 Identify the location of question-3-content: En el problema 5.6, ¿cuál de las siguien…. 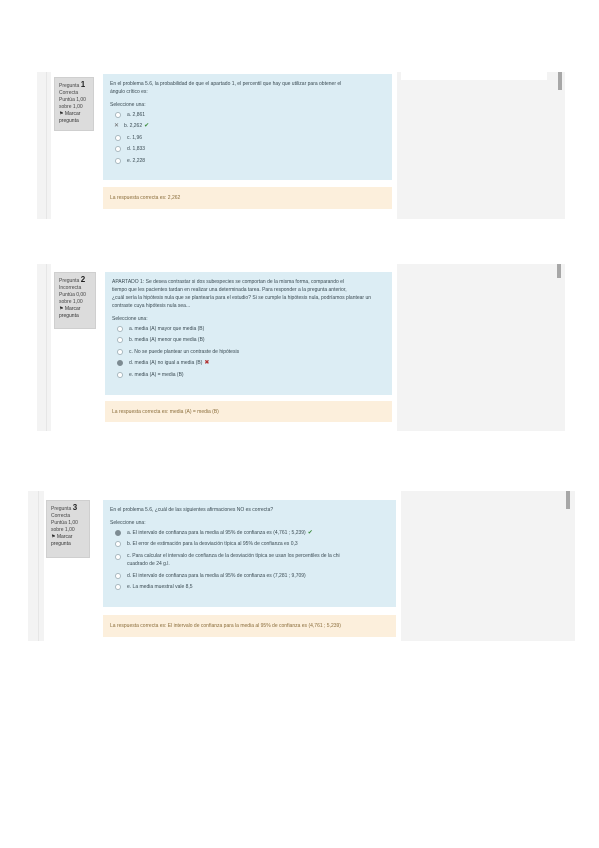
(249, 553).